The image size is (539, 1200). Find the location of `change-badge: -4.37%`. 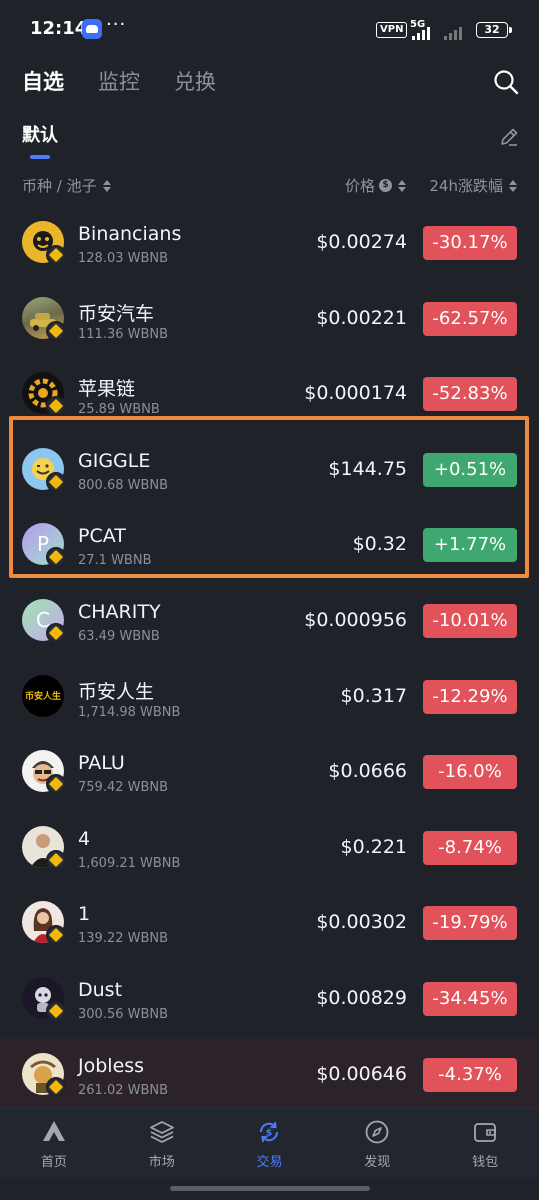

change-badge: -4.37% is located at coordinates (470, 1074).